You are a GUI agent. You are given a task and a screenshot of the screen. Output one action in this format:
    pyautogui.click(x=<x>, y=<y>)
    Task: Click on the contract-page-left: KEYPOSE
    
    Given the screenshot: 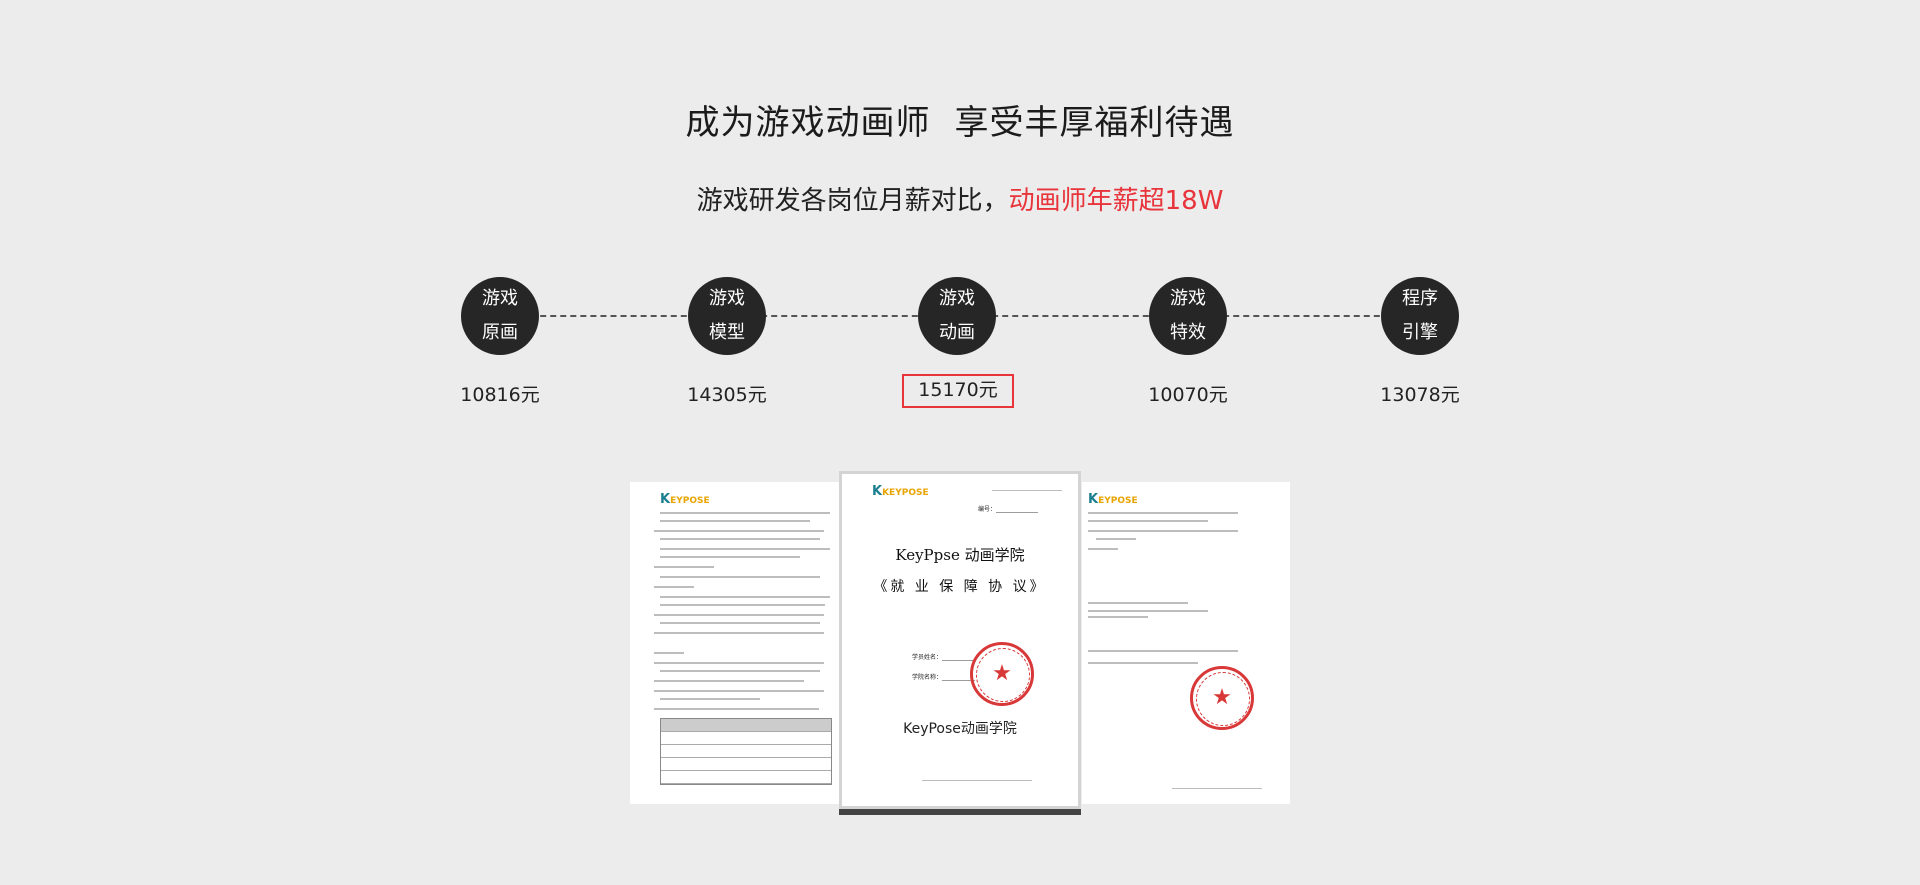 What is the action you would take?
    pyautogui.click(x=735, y=643)
    